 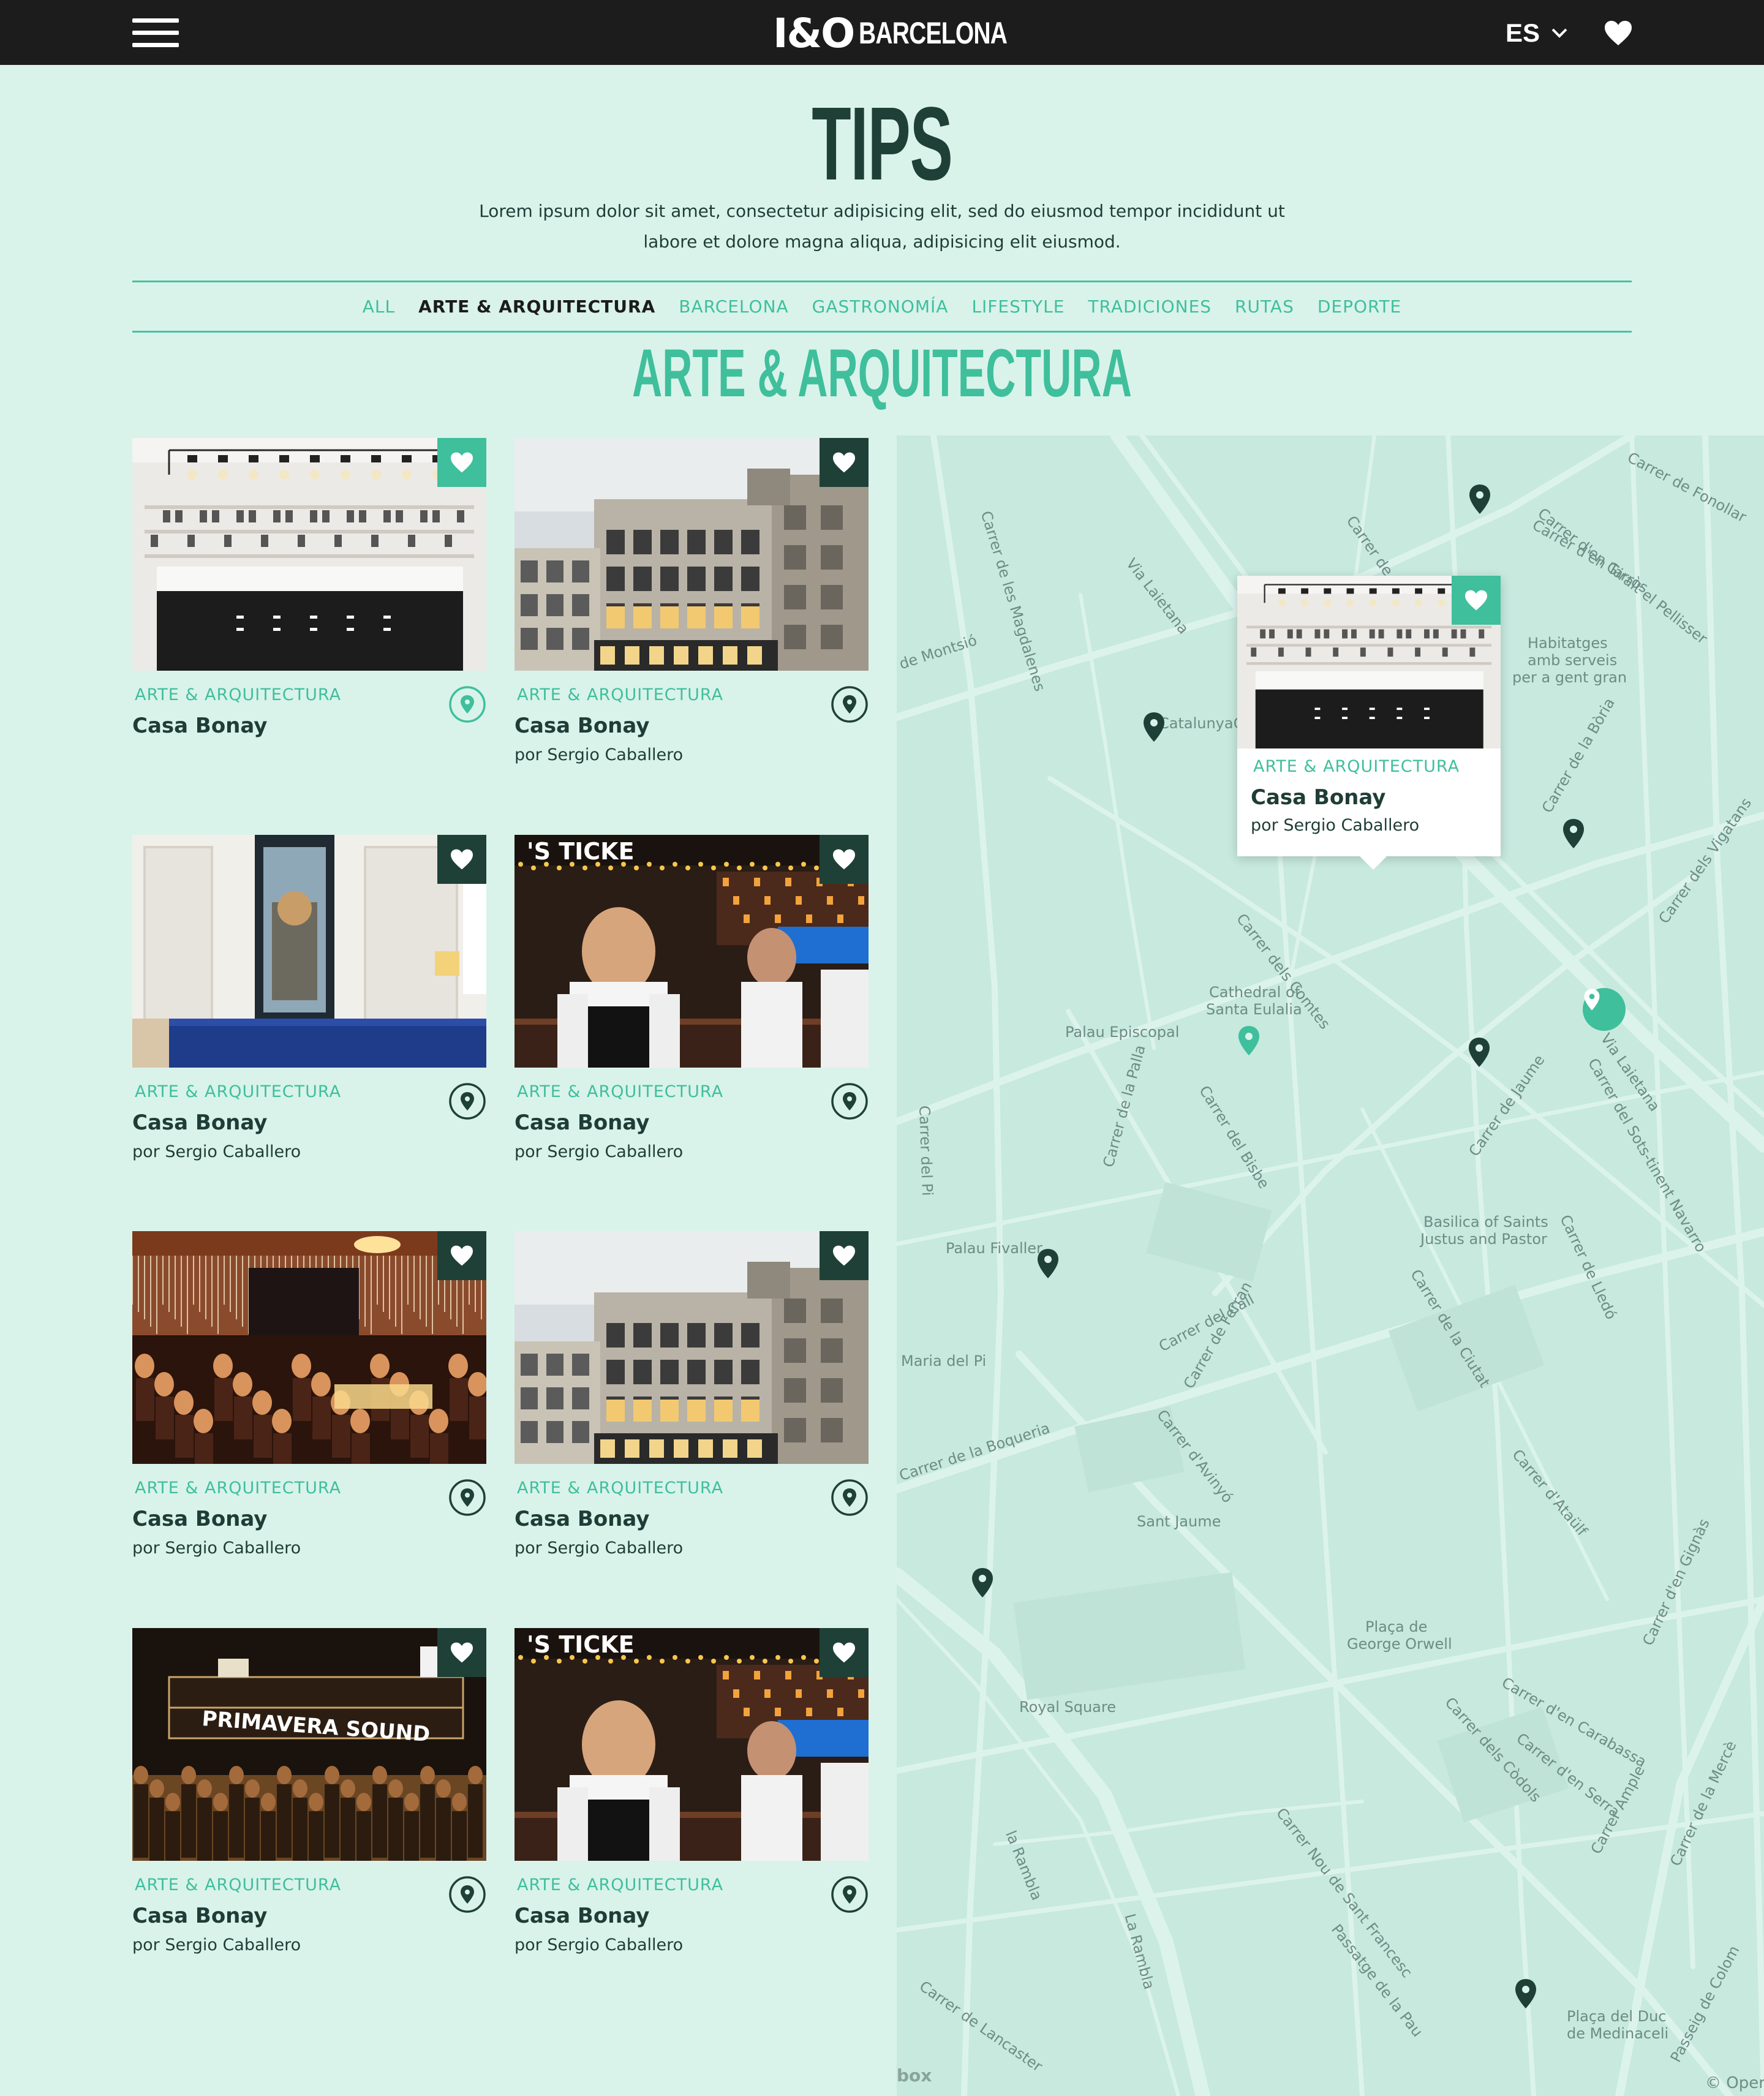 What do you see at coordinates (1486, 1222) in the screenshot?
I see `map-street-label: Basilica of Saints` at bounding box center [1486, 1222].